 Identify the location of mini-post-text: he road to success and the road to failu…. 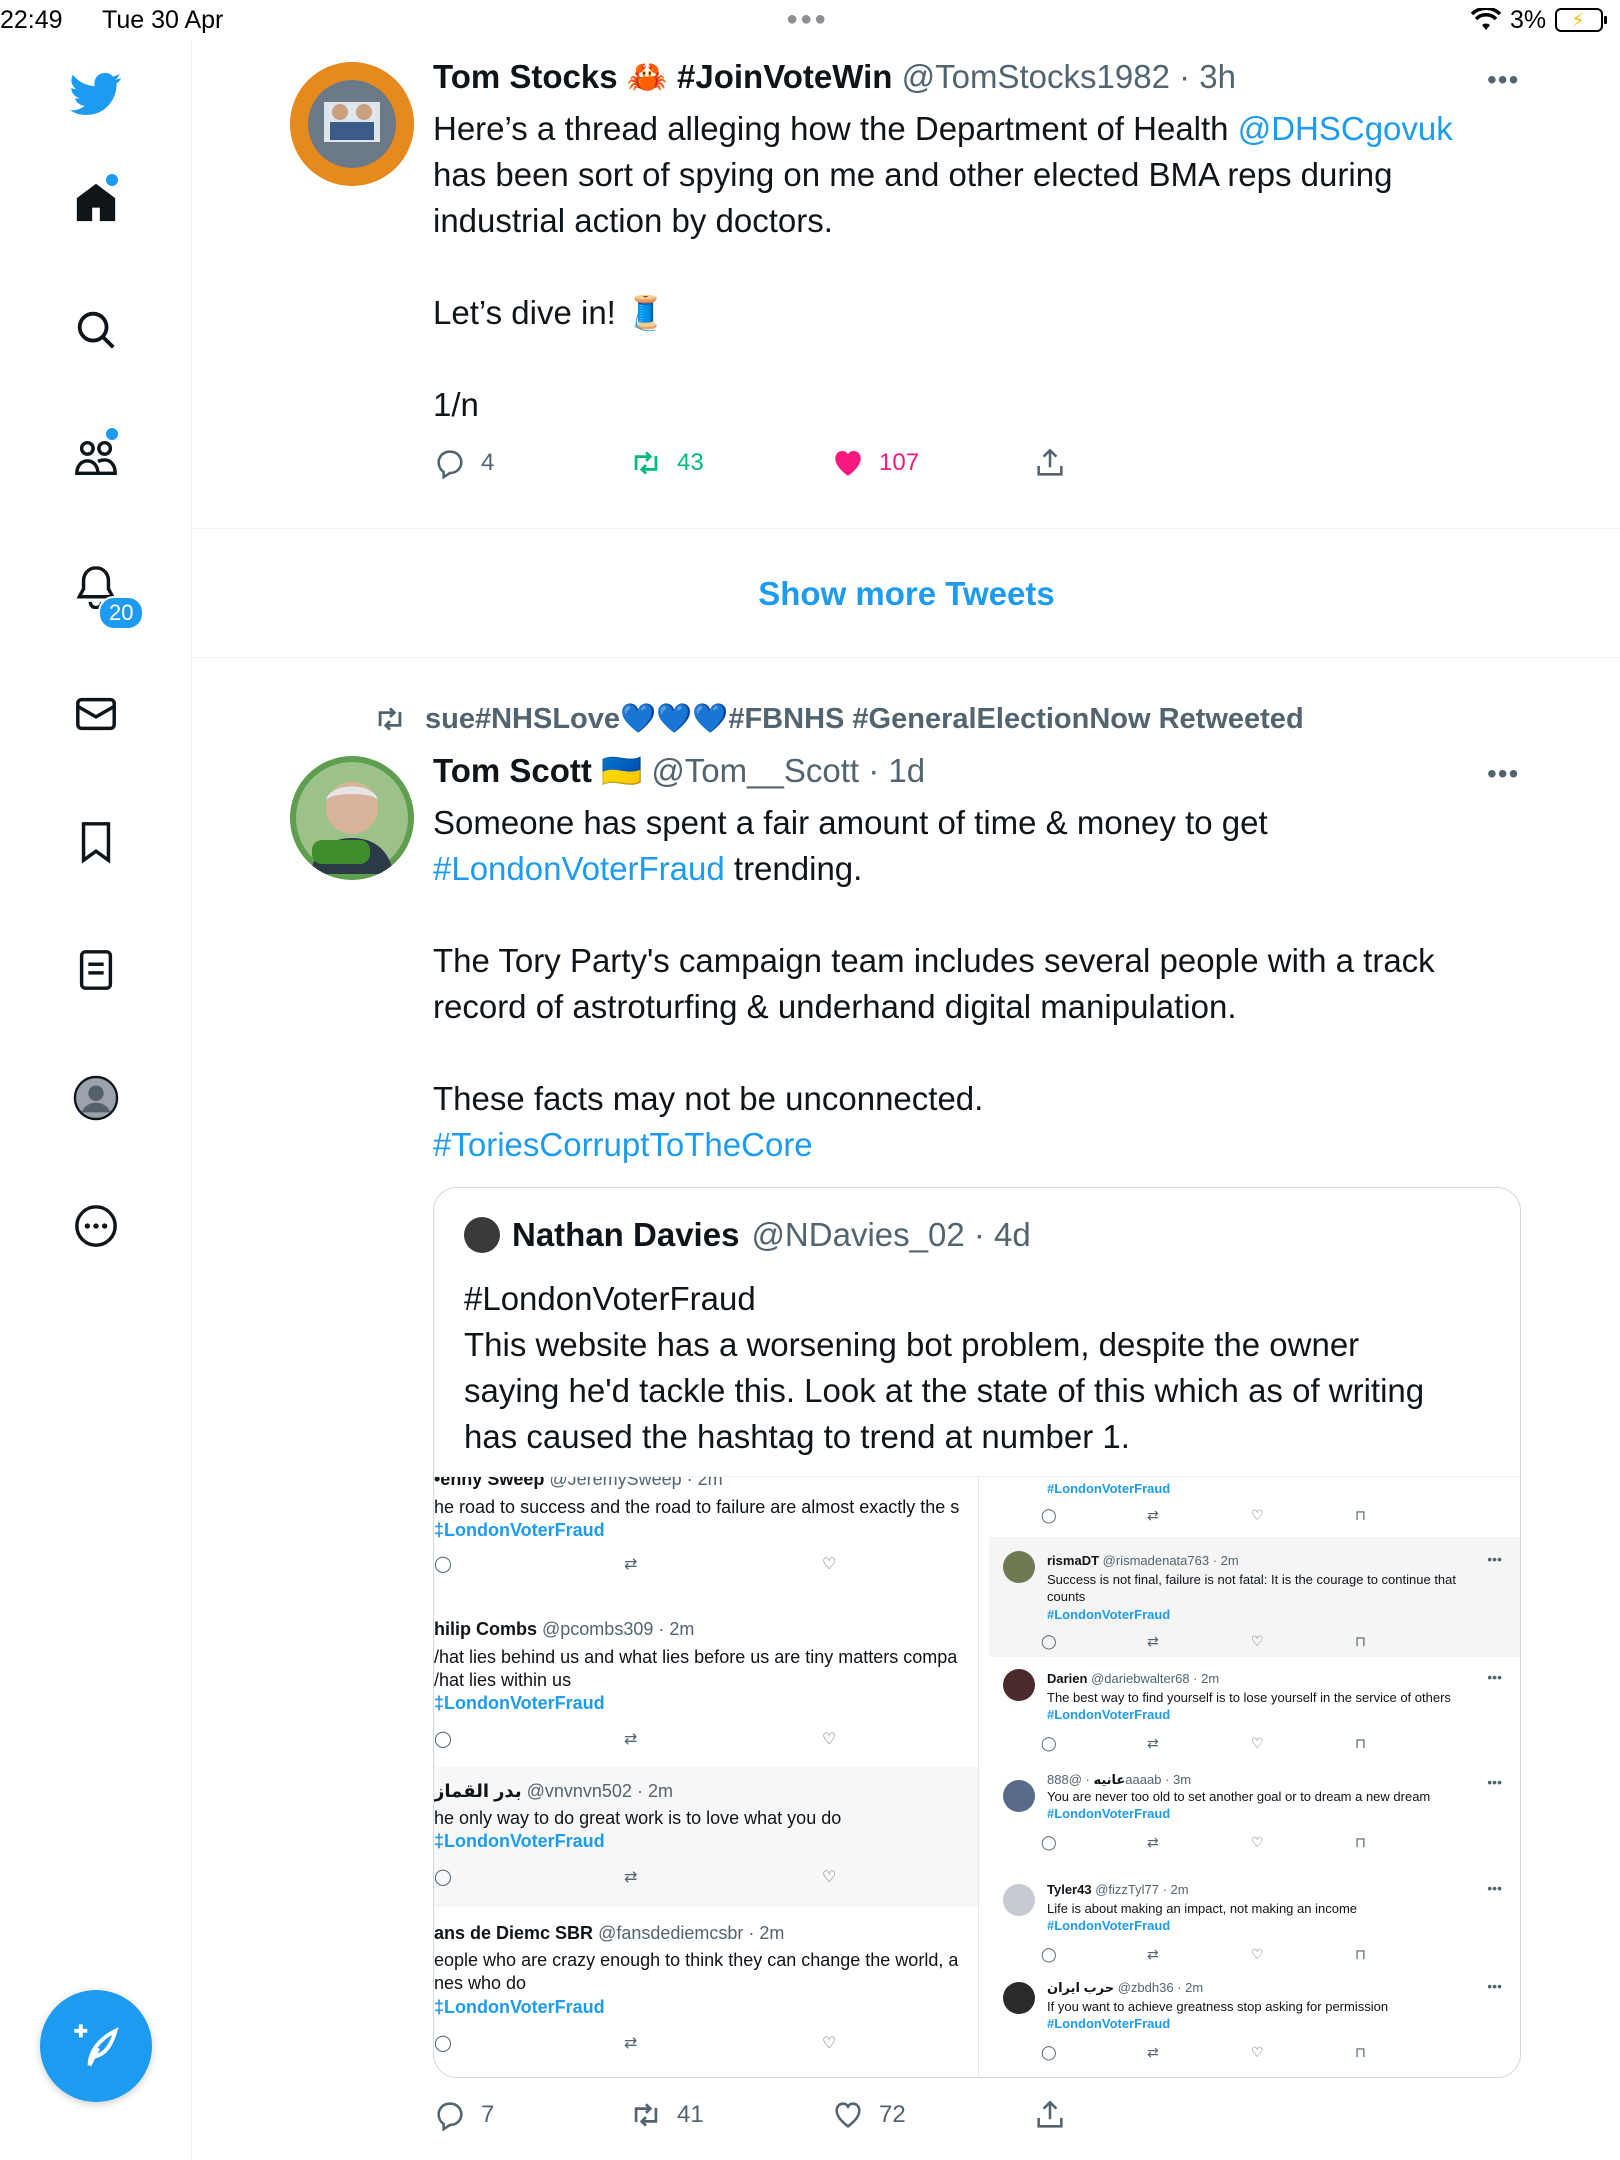
(697, 1507).